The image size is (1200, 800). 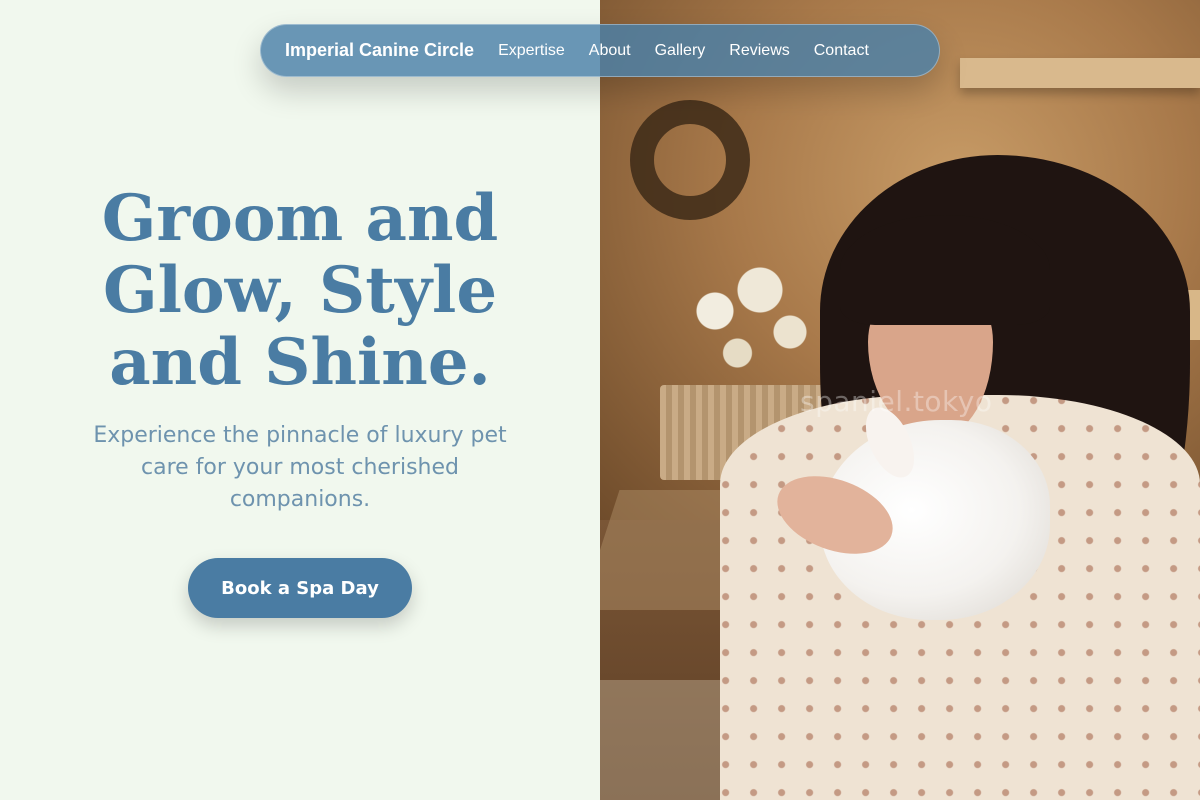 What do you see at coordinates (745, 325) in the screenshot?
I see `photo-flowers` at bounding box center [745, 325].